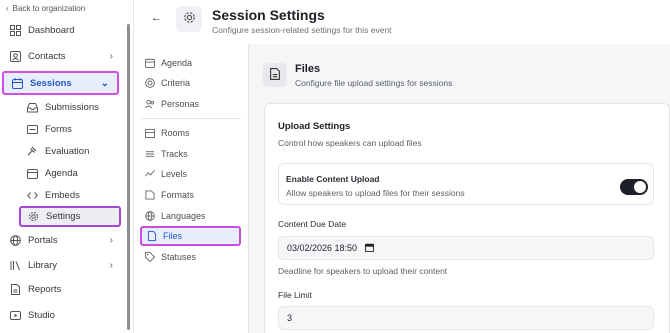  I want to click on enable-upload-row, so click(466, 184).